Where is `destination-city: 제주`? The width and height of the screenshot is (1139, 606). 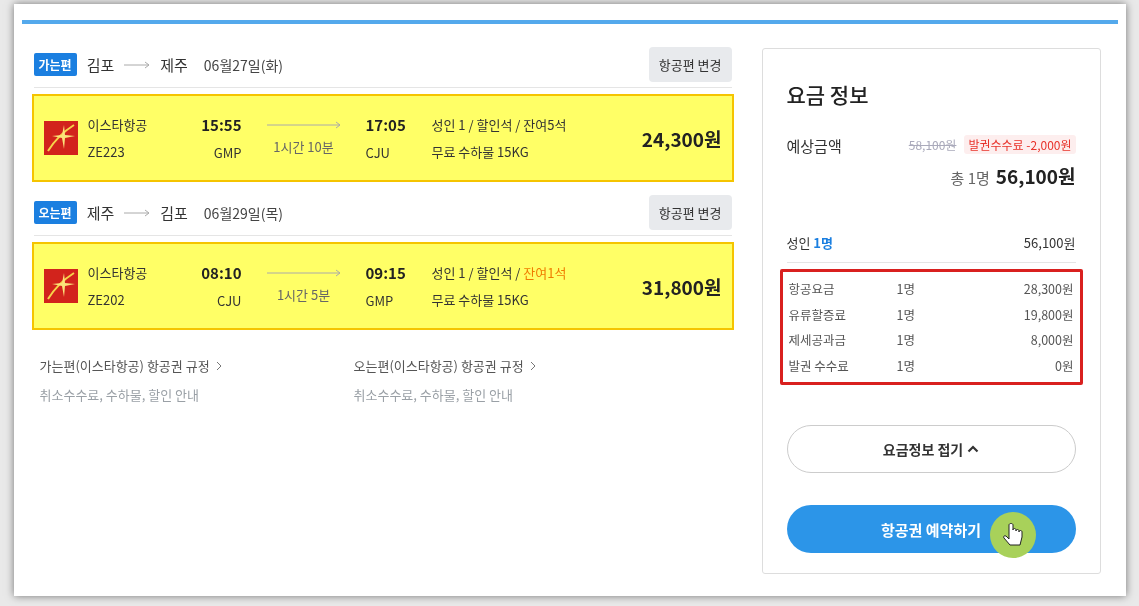 destination-city: 제주 is located at coordinates (174, 64).